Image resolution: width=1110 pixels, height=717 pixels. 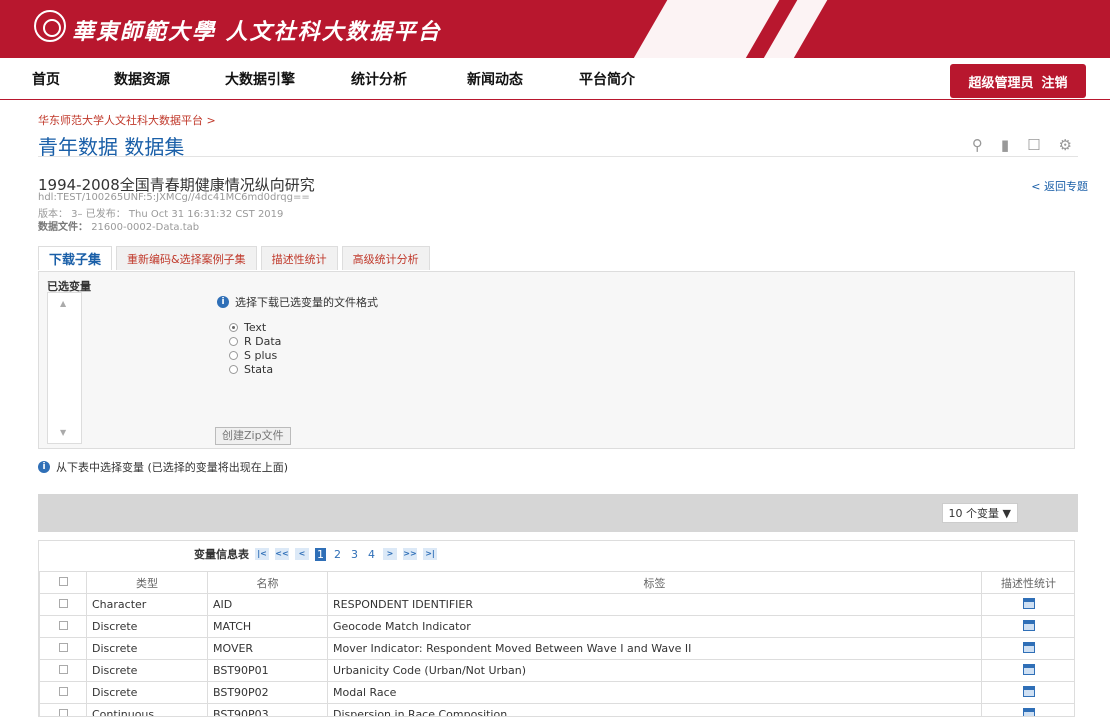 What do you see at coordinates (262, 554) in the screenshot?
I see `first-page-icon: |<` at bounding box center [262, 554].